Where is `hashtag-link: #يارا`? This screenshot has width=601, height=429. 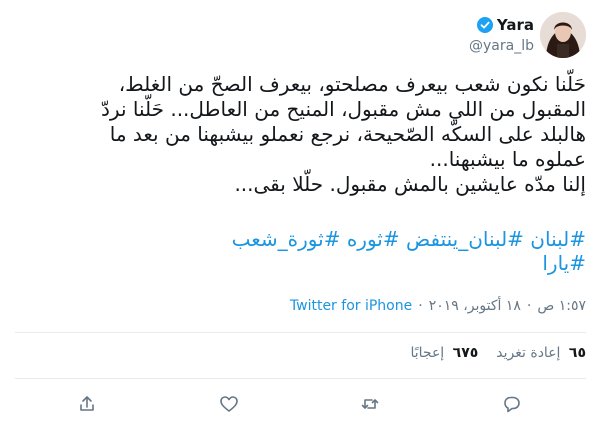
hashtag-link: #يارا is located at coordinates (564, 263).